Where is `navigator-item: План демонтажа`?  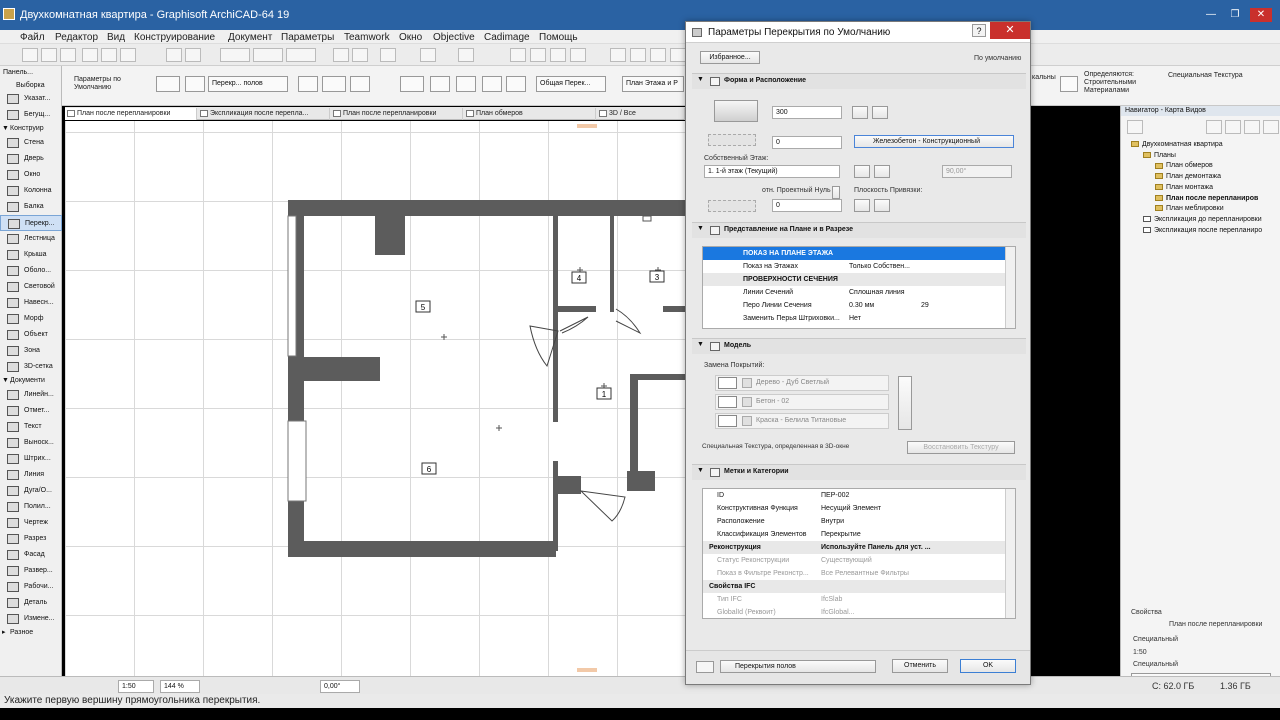 navigator-item: План демонтажа is located at coordinates (1188, 176).